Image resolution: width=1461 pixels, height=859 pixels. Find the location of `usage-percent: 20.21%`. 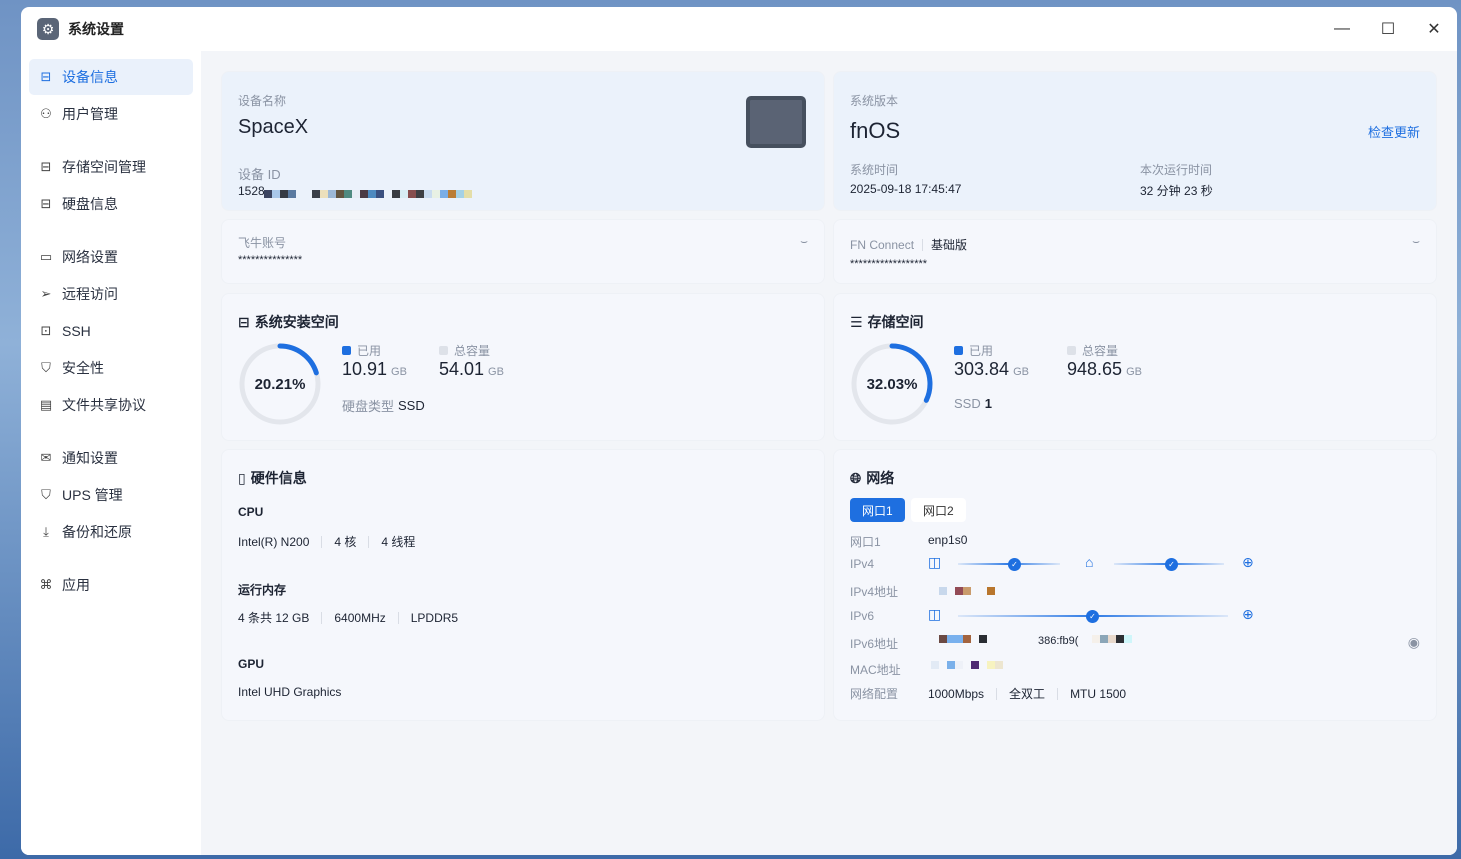

usage-percent: 20.21% is located at coordinates (280, 384).